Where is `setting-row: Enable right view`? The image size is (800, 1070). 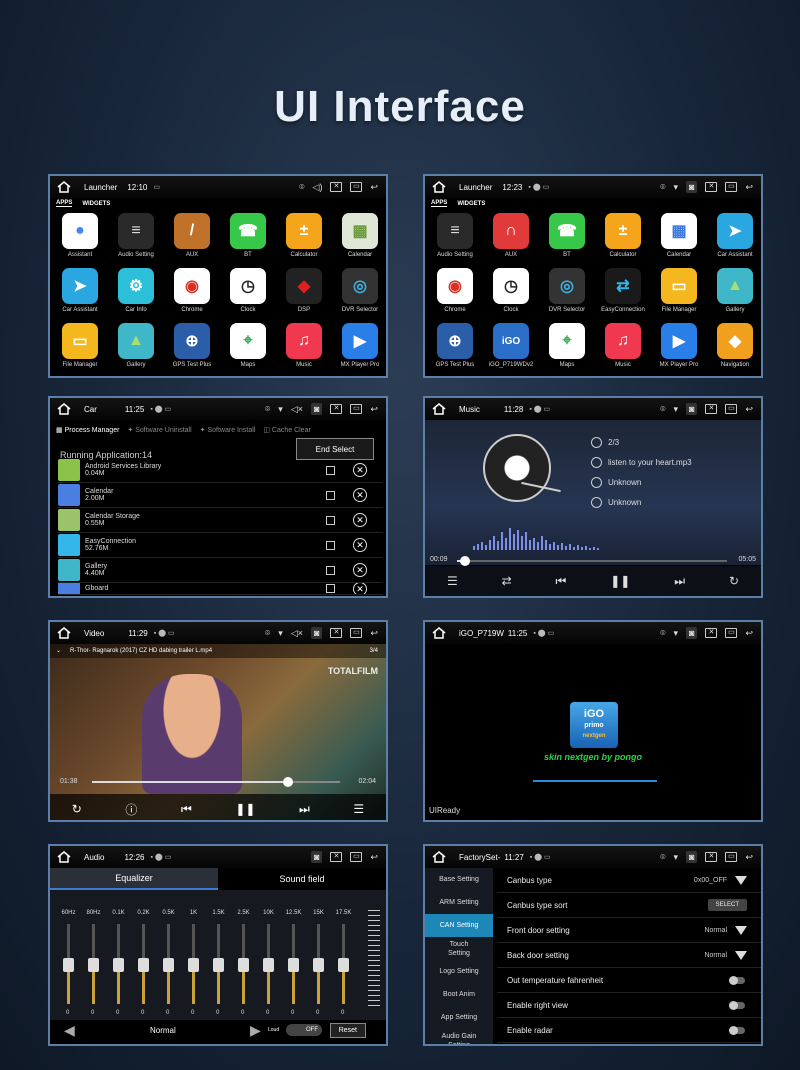 setting-row: Enable right view is located at coordinates (629, 1005).